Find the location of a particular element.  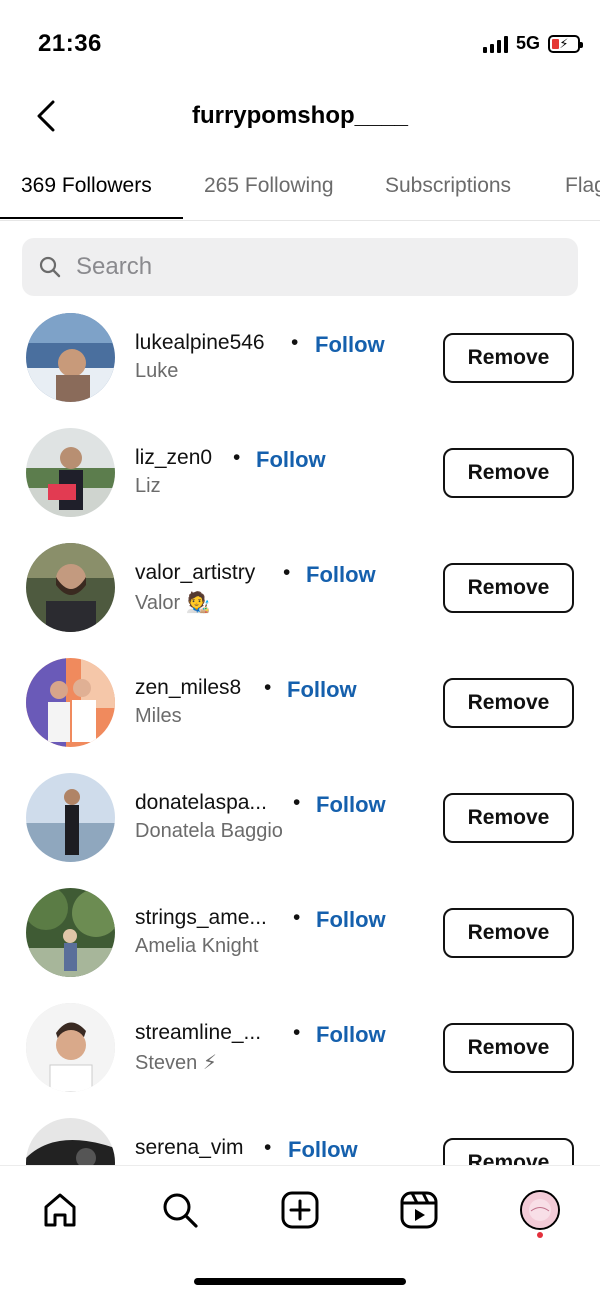

network-type: 5G is located at coordinates (527, 43).